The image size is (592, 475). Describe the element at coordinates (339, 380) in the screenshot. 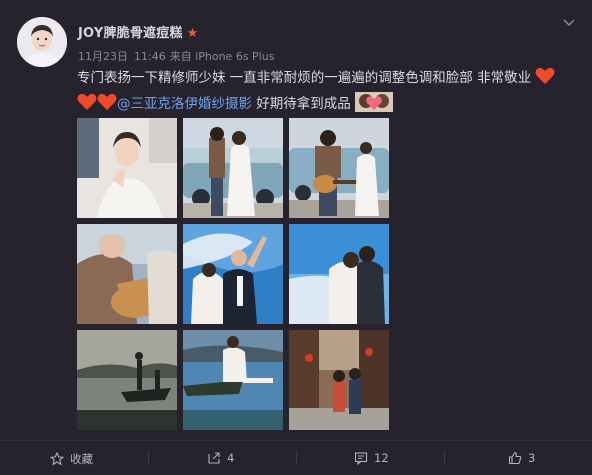

I see `old-street-photo` at that location.